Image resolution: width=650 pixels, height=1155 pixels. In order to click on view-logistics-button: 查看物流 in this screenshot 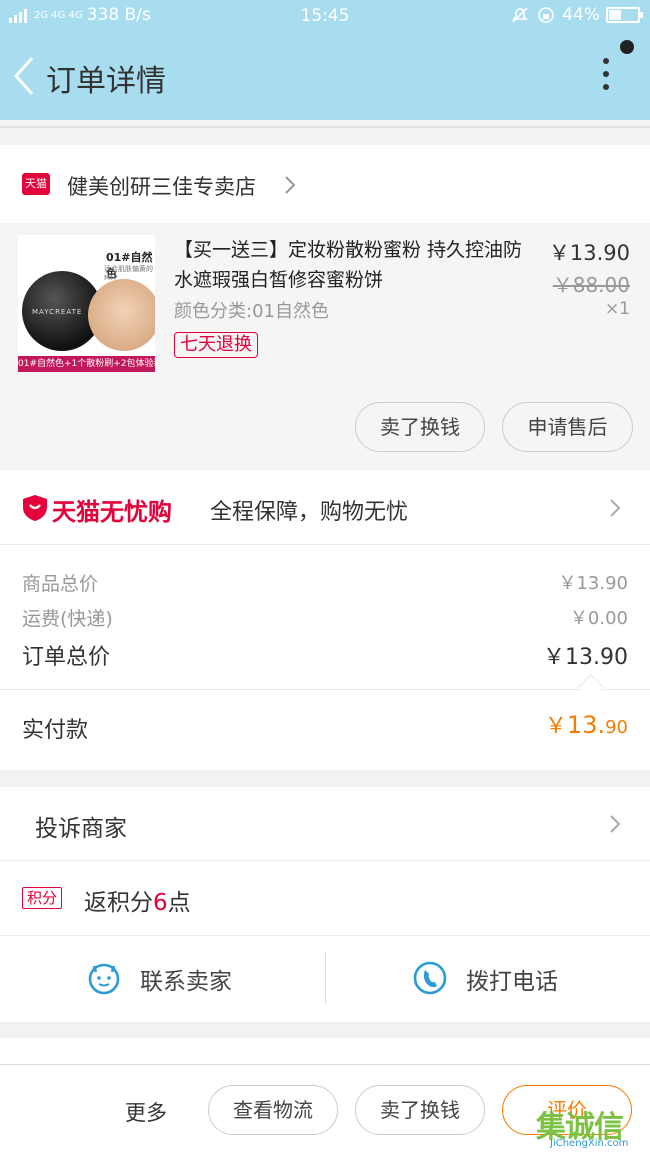, I will do `click(273, 1110)`.